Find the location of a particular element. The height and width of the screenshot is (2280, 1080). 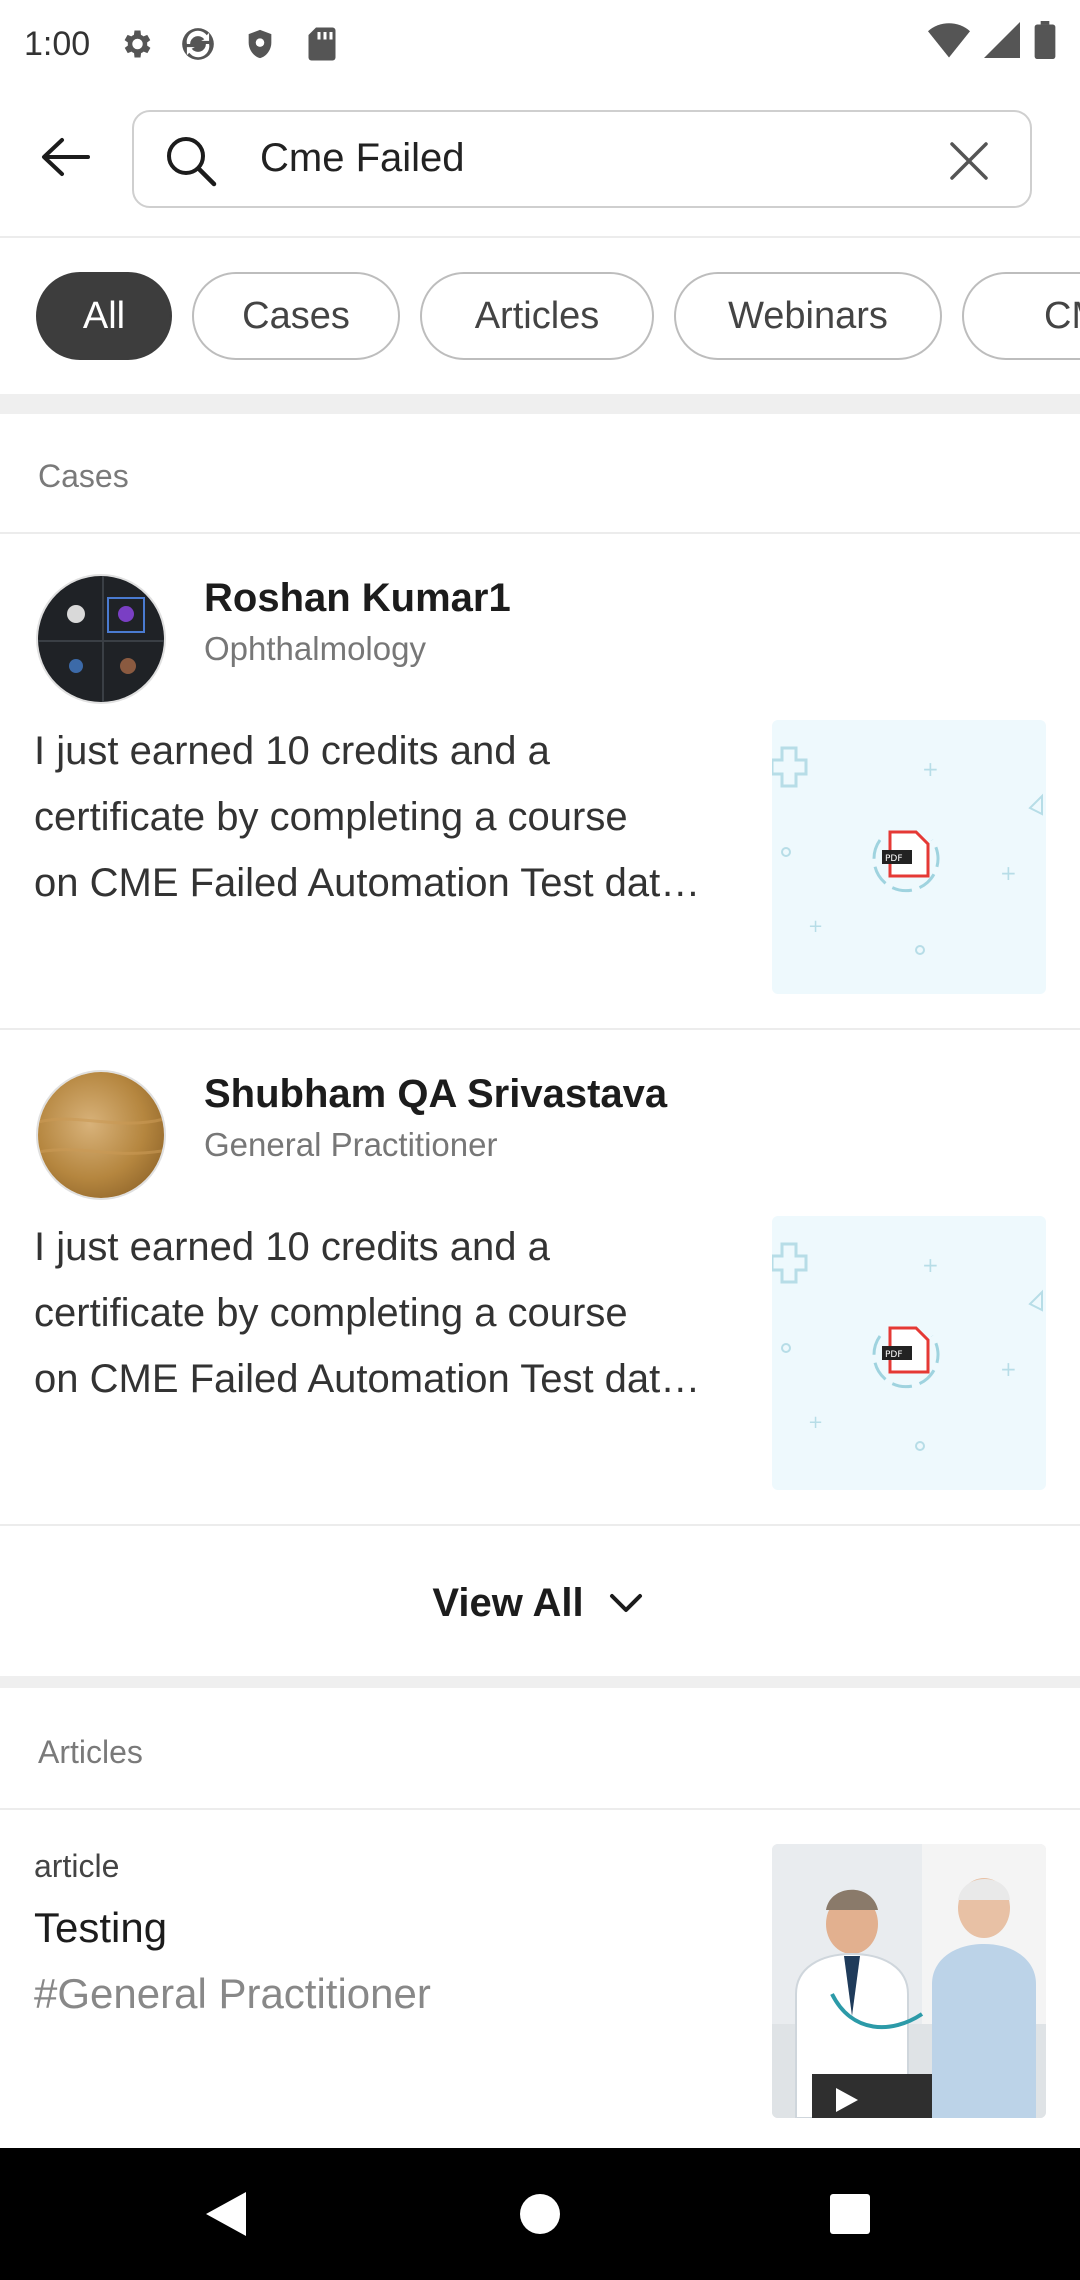

clear-search-icon is located at coordinates (969, 161).